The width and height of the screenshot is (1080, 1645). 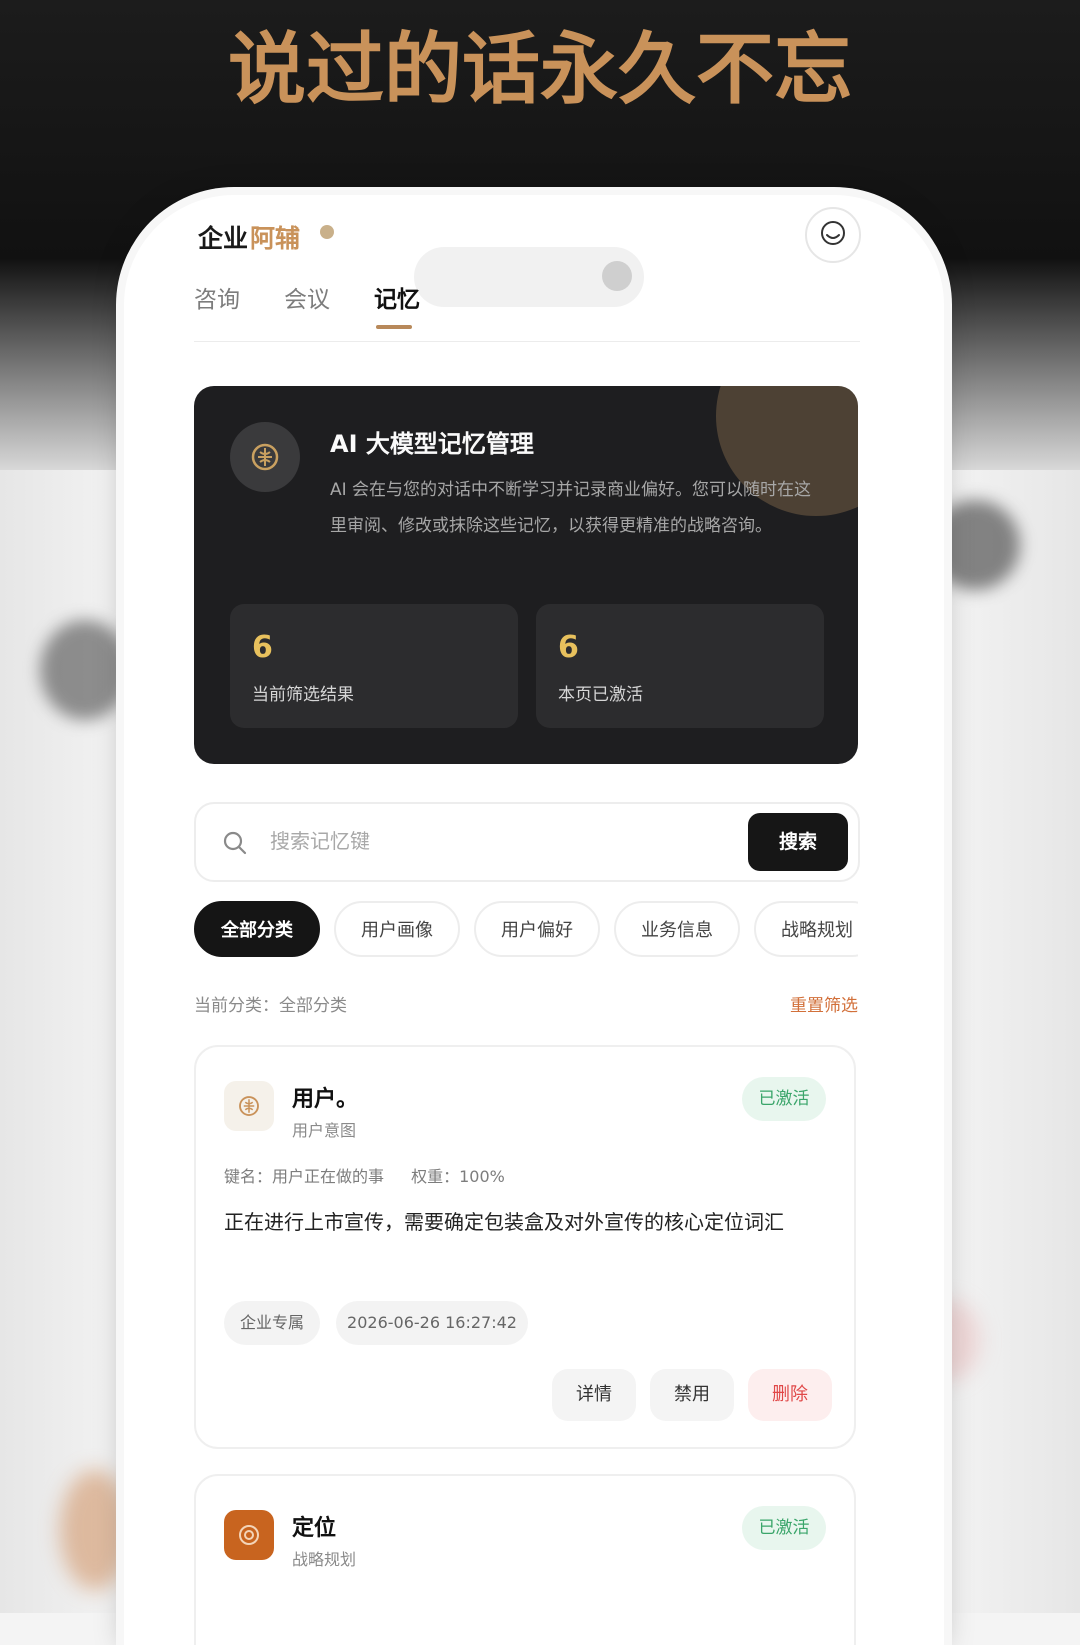 I want to click on tab-memory: 记忆, so click(x=397, y=307).